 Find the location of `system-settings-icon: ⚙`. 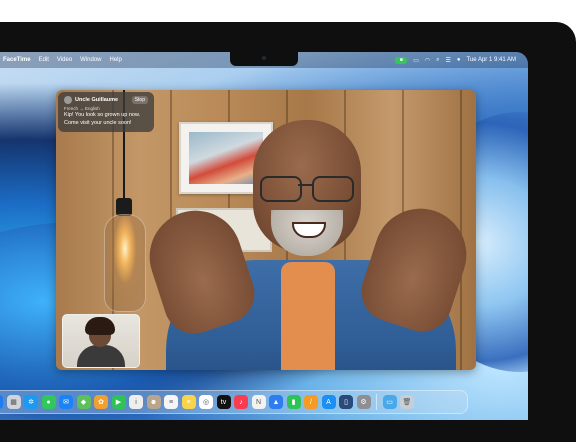

system-settings-icon: ⚙ is located at coordinates (363, 402).